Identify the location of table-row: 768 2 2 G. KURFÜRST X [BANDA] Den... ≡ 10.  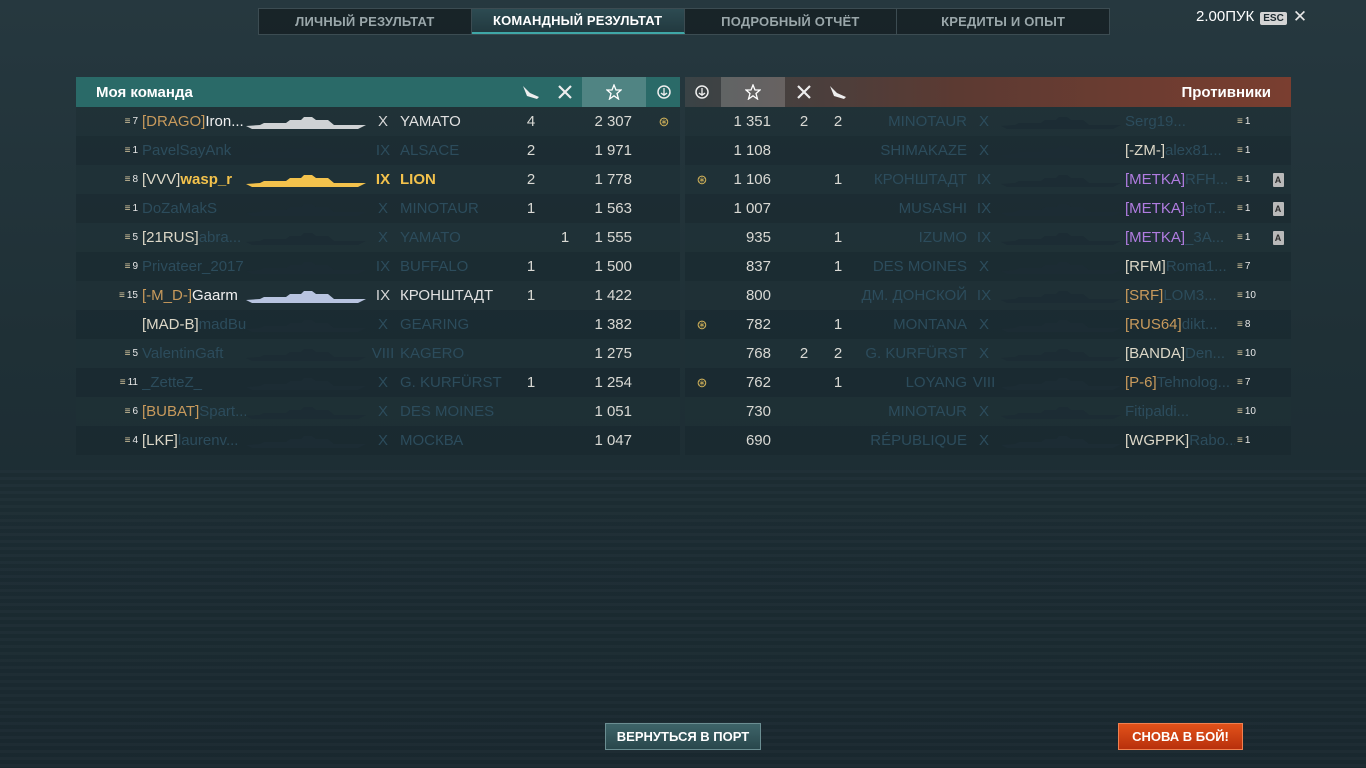
(988, 353).